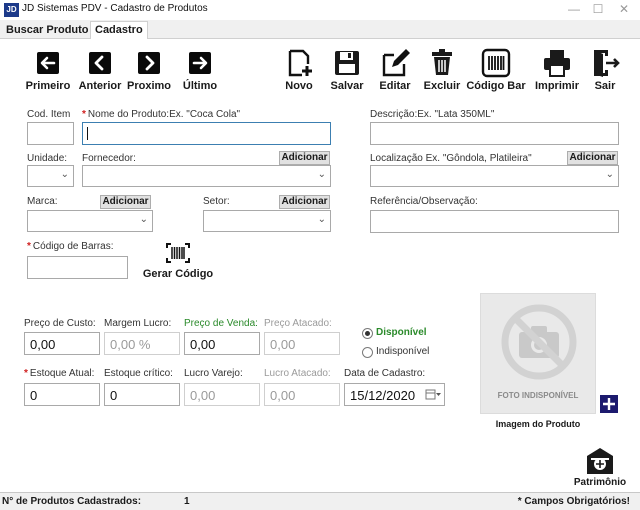 The image size is (640, 510). What do you see at coordinates (73, 246) in the screenshot?
I see `codigo-barras-label-text: Código de Barras:` at bounding box center [73, 246].